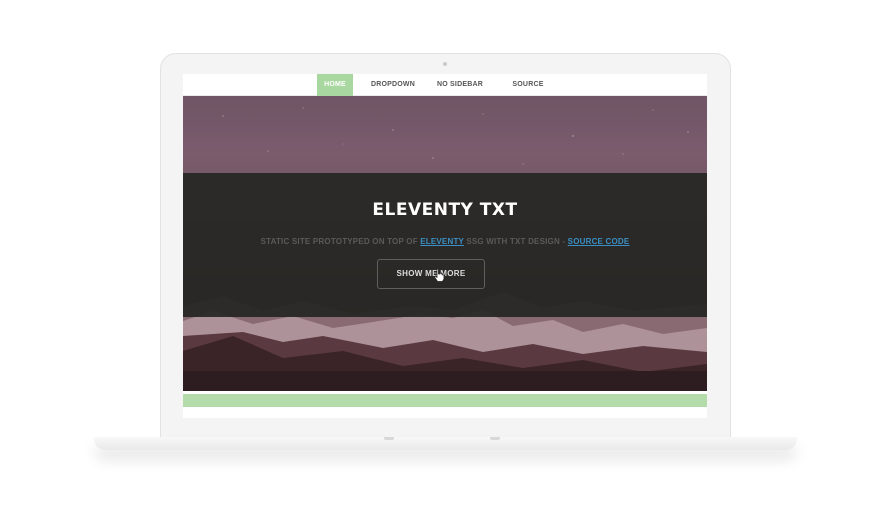 The image size is (891, 525). Describe the element at coordinates (528, 92) in the screenshot. I see `nav-item-source-code: SOURCE CODE` at that location.